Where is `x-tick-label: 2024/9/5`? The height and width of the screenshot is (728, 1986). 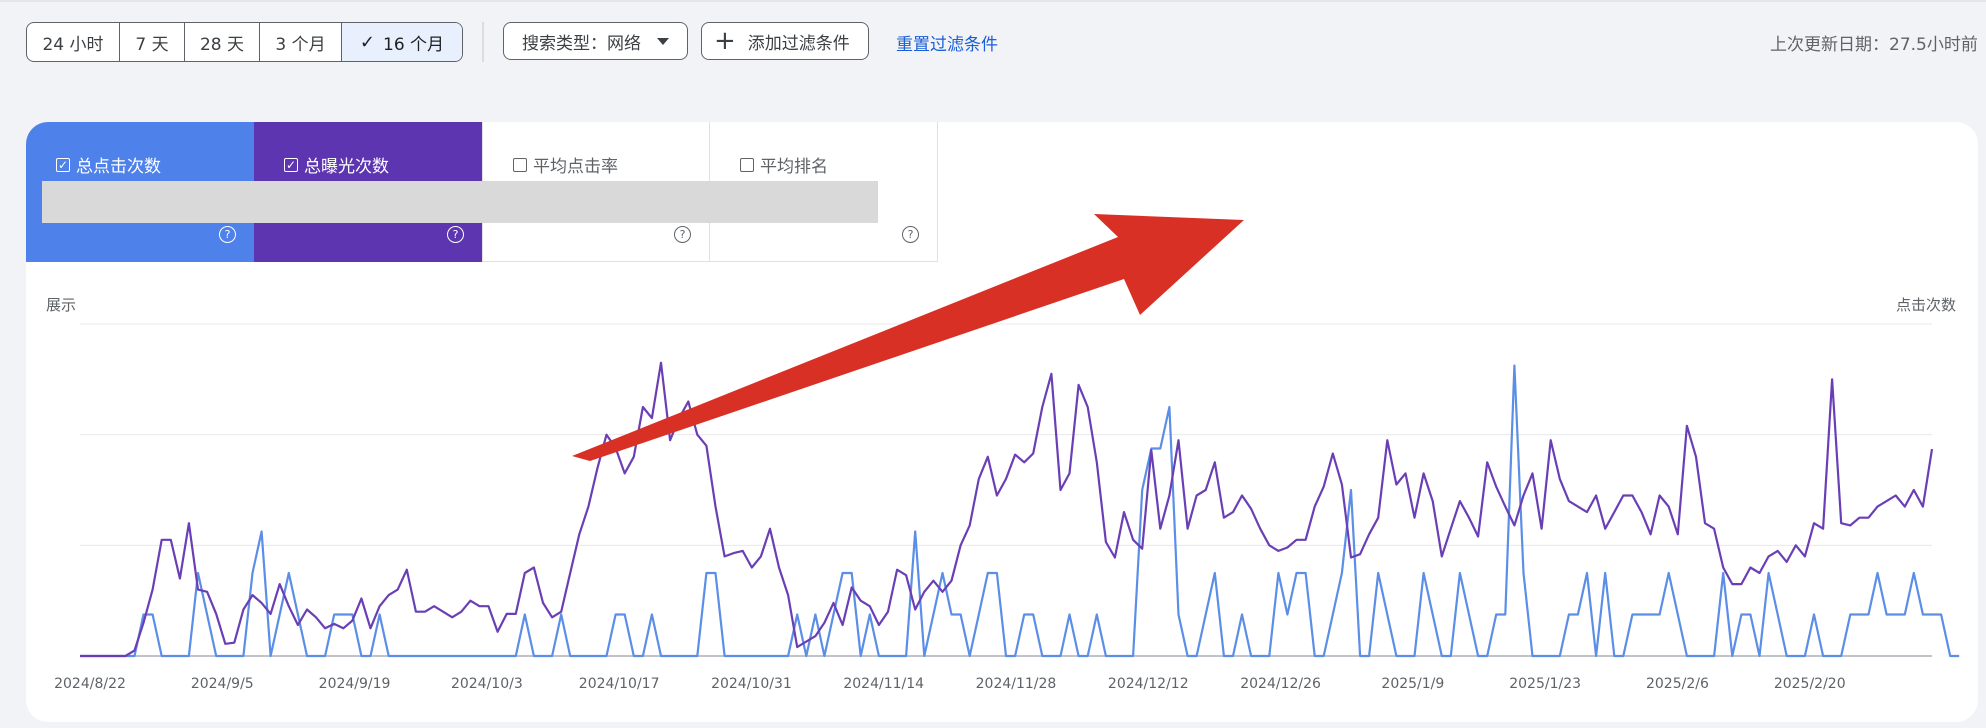
x-tick-label: 2024/9/5 is located at coordinates (222, 684).